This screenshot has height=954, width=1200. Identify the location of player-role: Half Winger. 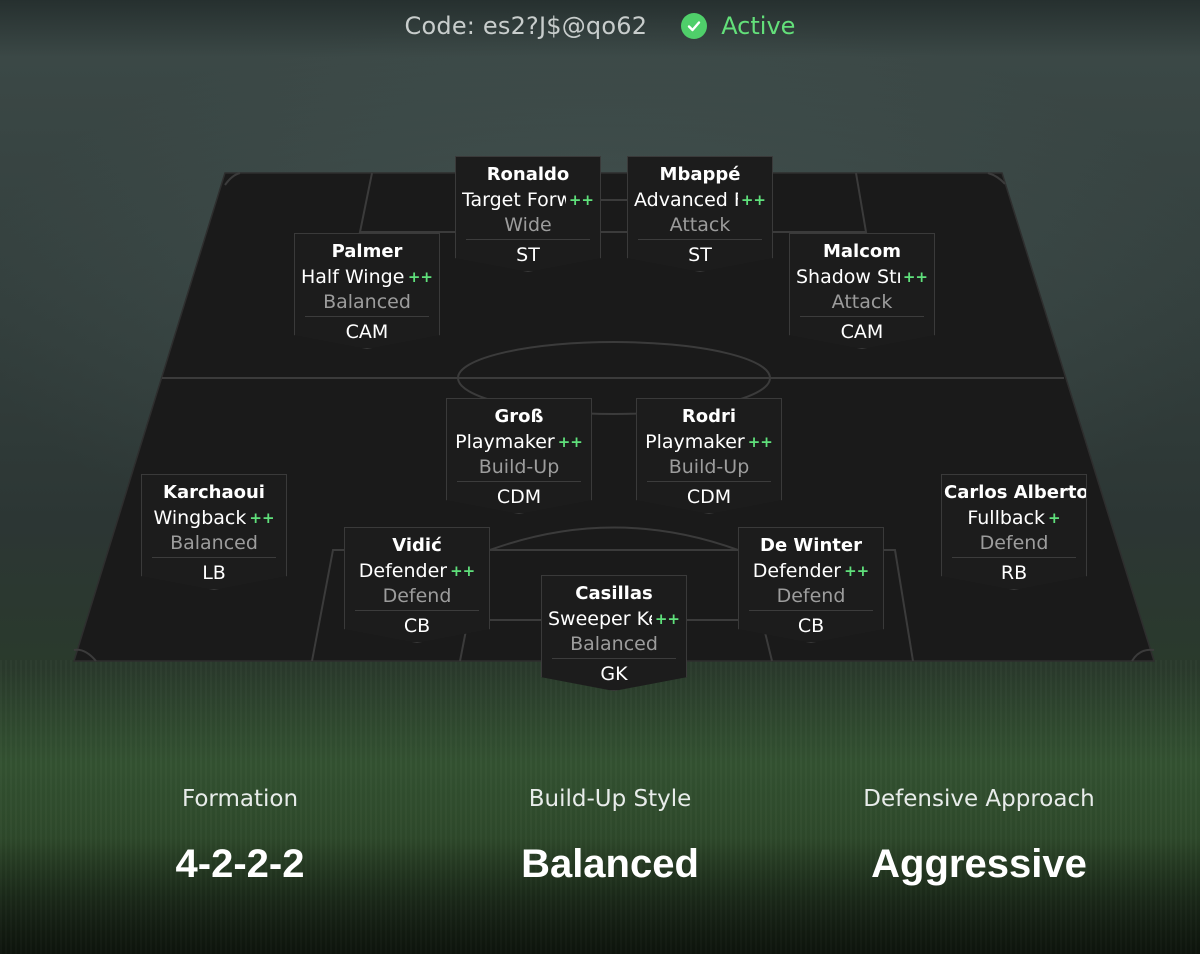
(353, 277).